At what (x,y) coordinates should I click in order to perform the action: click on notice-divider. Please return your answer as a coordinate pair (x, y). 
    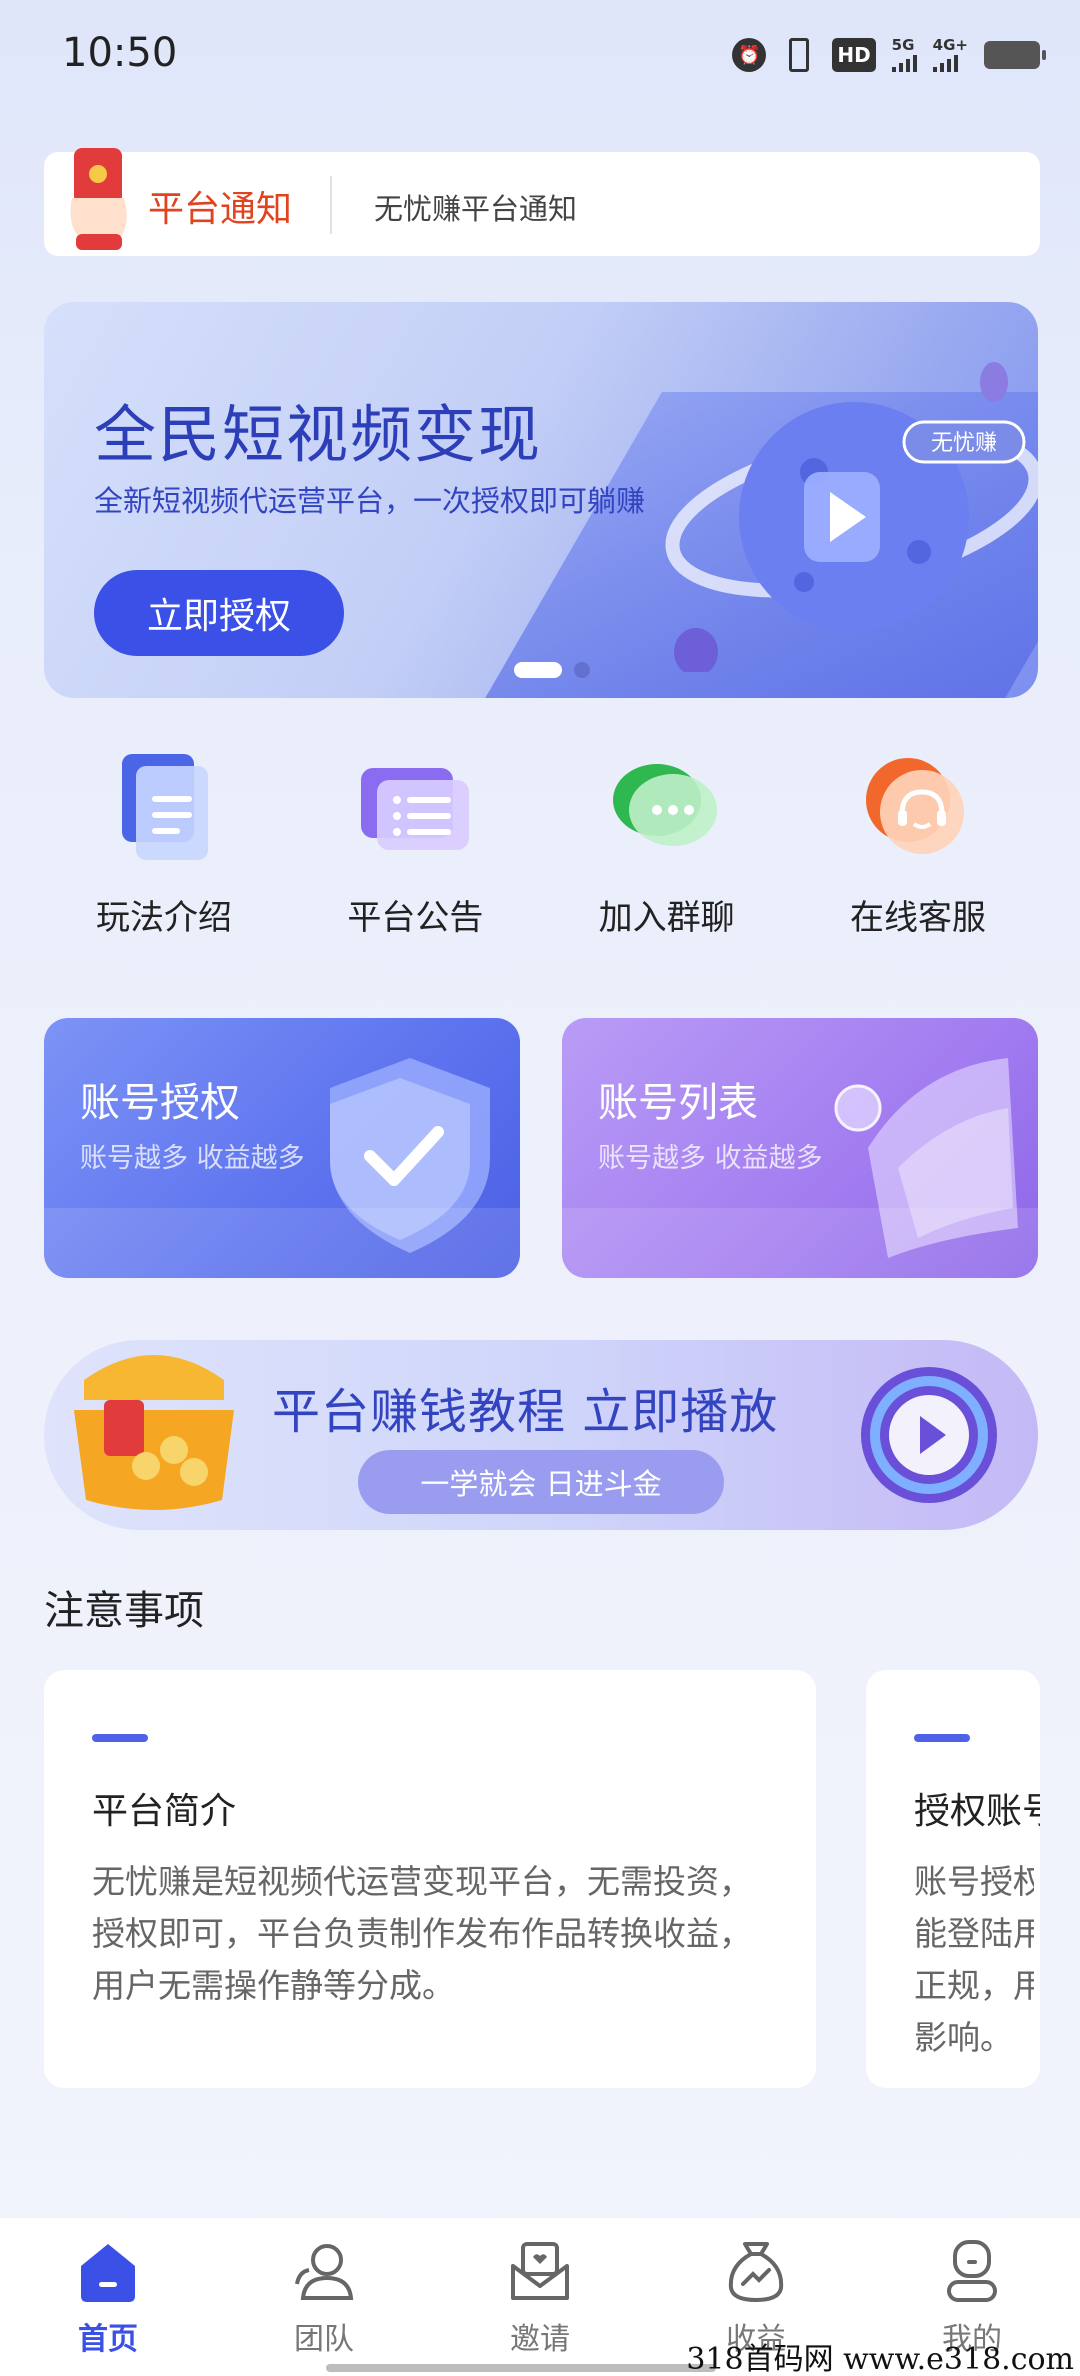
    Looking at the image, I should click on (331, 205).